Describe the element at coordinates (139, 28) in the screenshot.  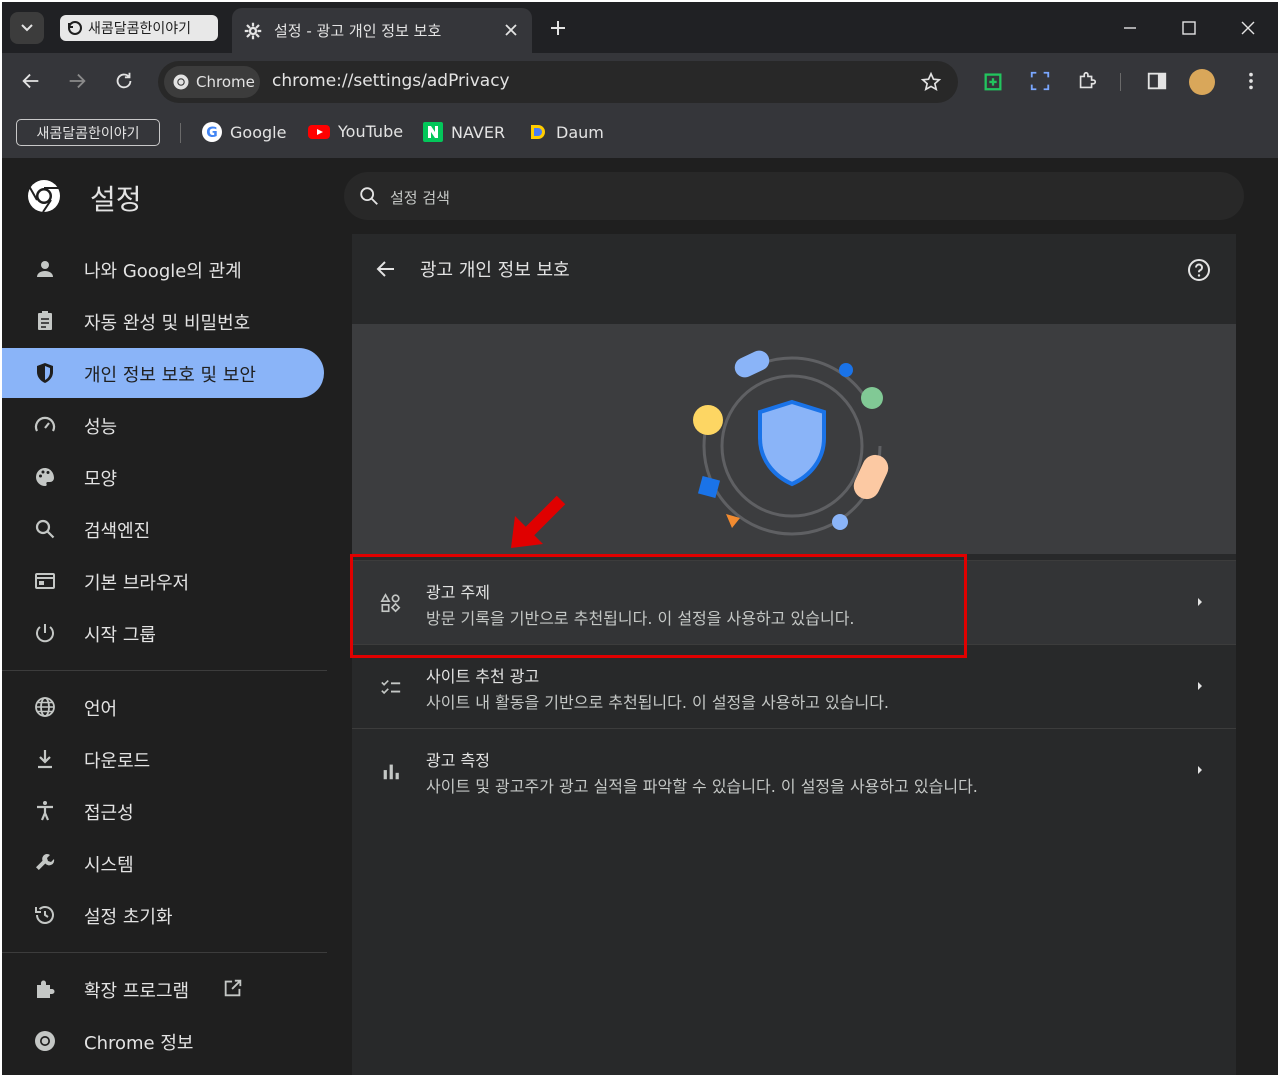
I see `tab-group-chip: 새콤달콤한이야기` at that location.